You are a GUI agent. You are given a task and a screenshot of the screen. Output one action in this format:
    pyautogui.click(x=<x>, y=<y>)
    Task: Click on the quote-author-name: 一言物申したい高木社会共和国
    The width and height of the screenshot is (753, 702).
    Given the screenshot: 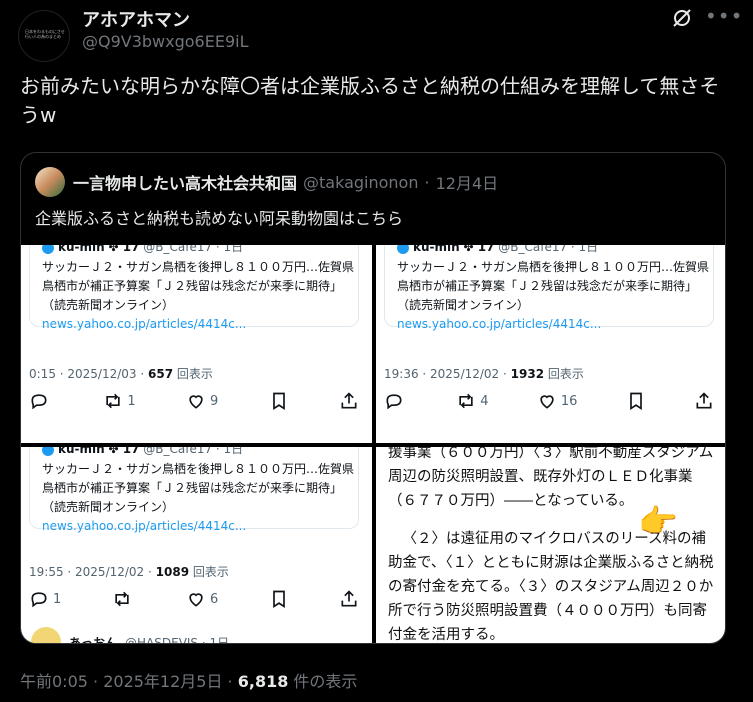 What is the action you would take?
    pyautogui.click(x=185, y=183)
    